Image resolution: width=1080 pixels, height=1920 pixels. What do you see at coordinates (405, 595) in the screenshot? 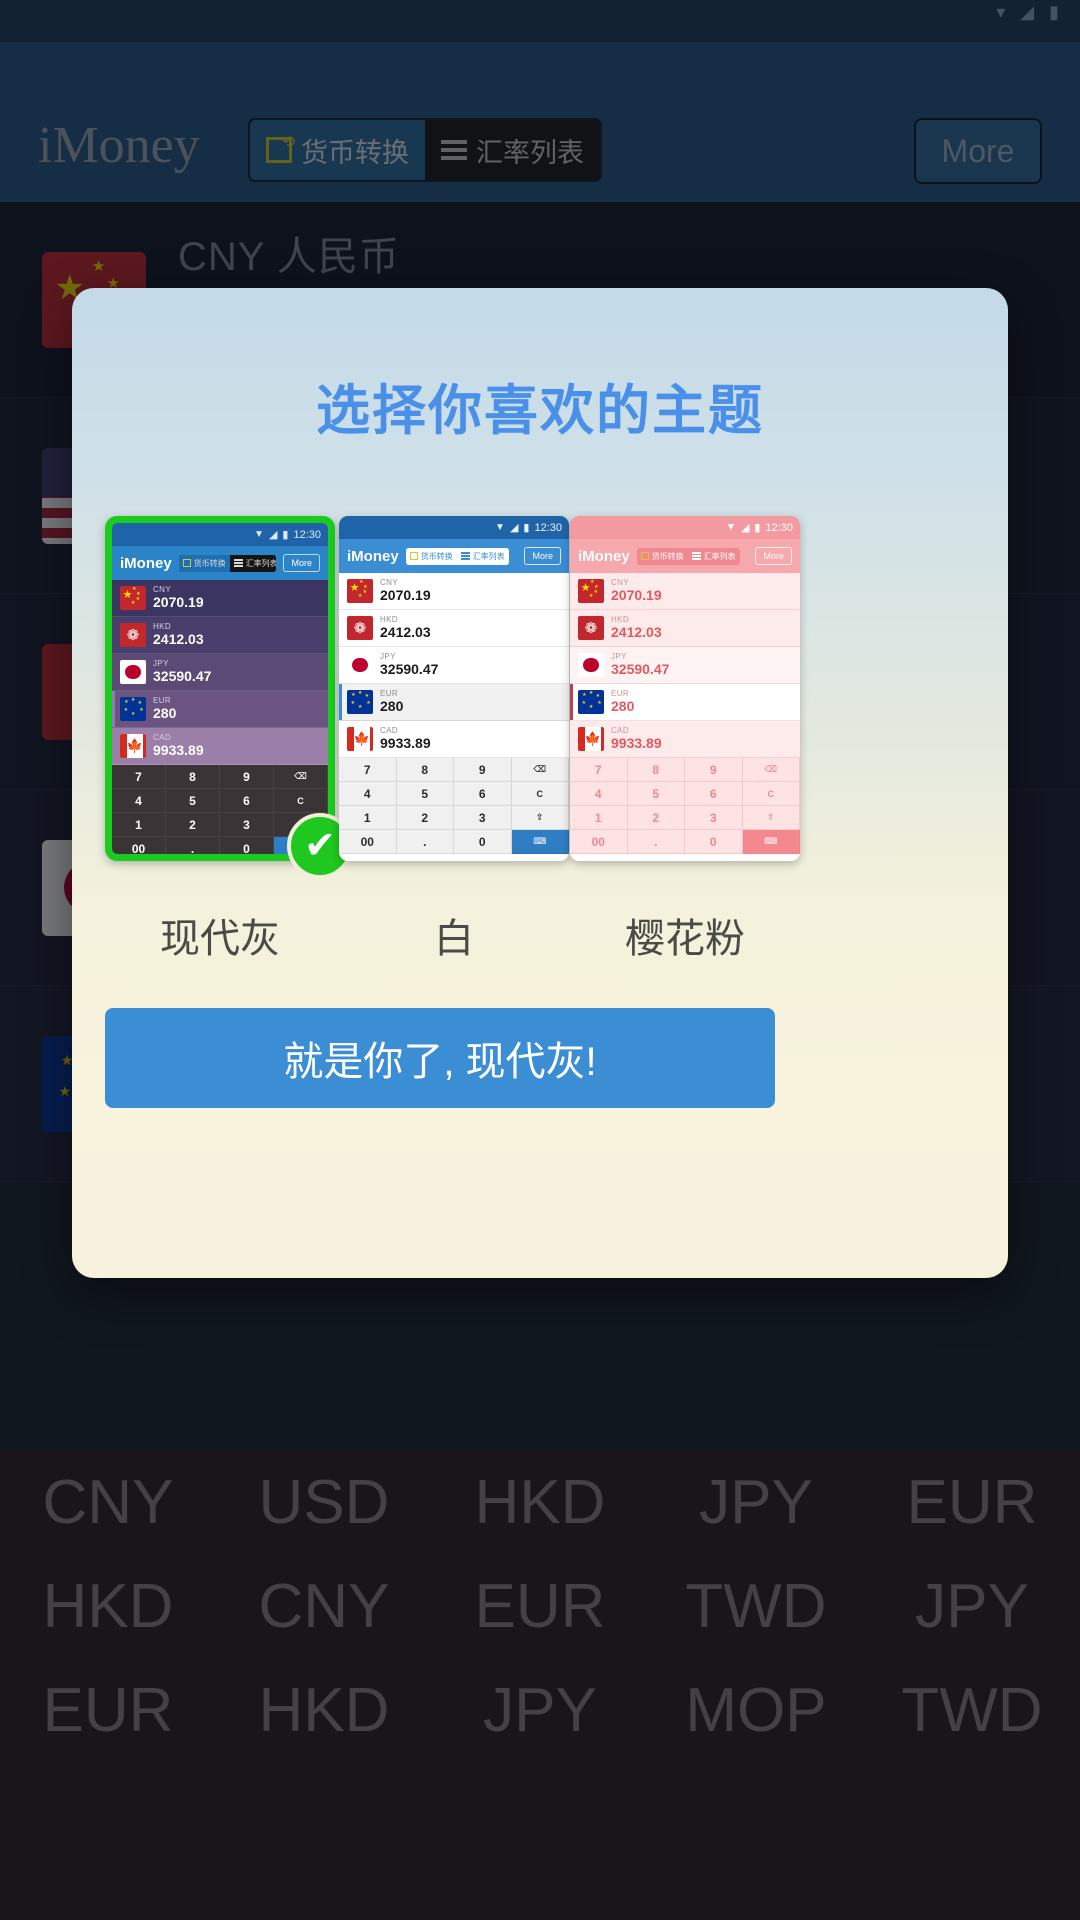
I see `preview-row-value: 2070.19` at bounding box center [405, 595].